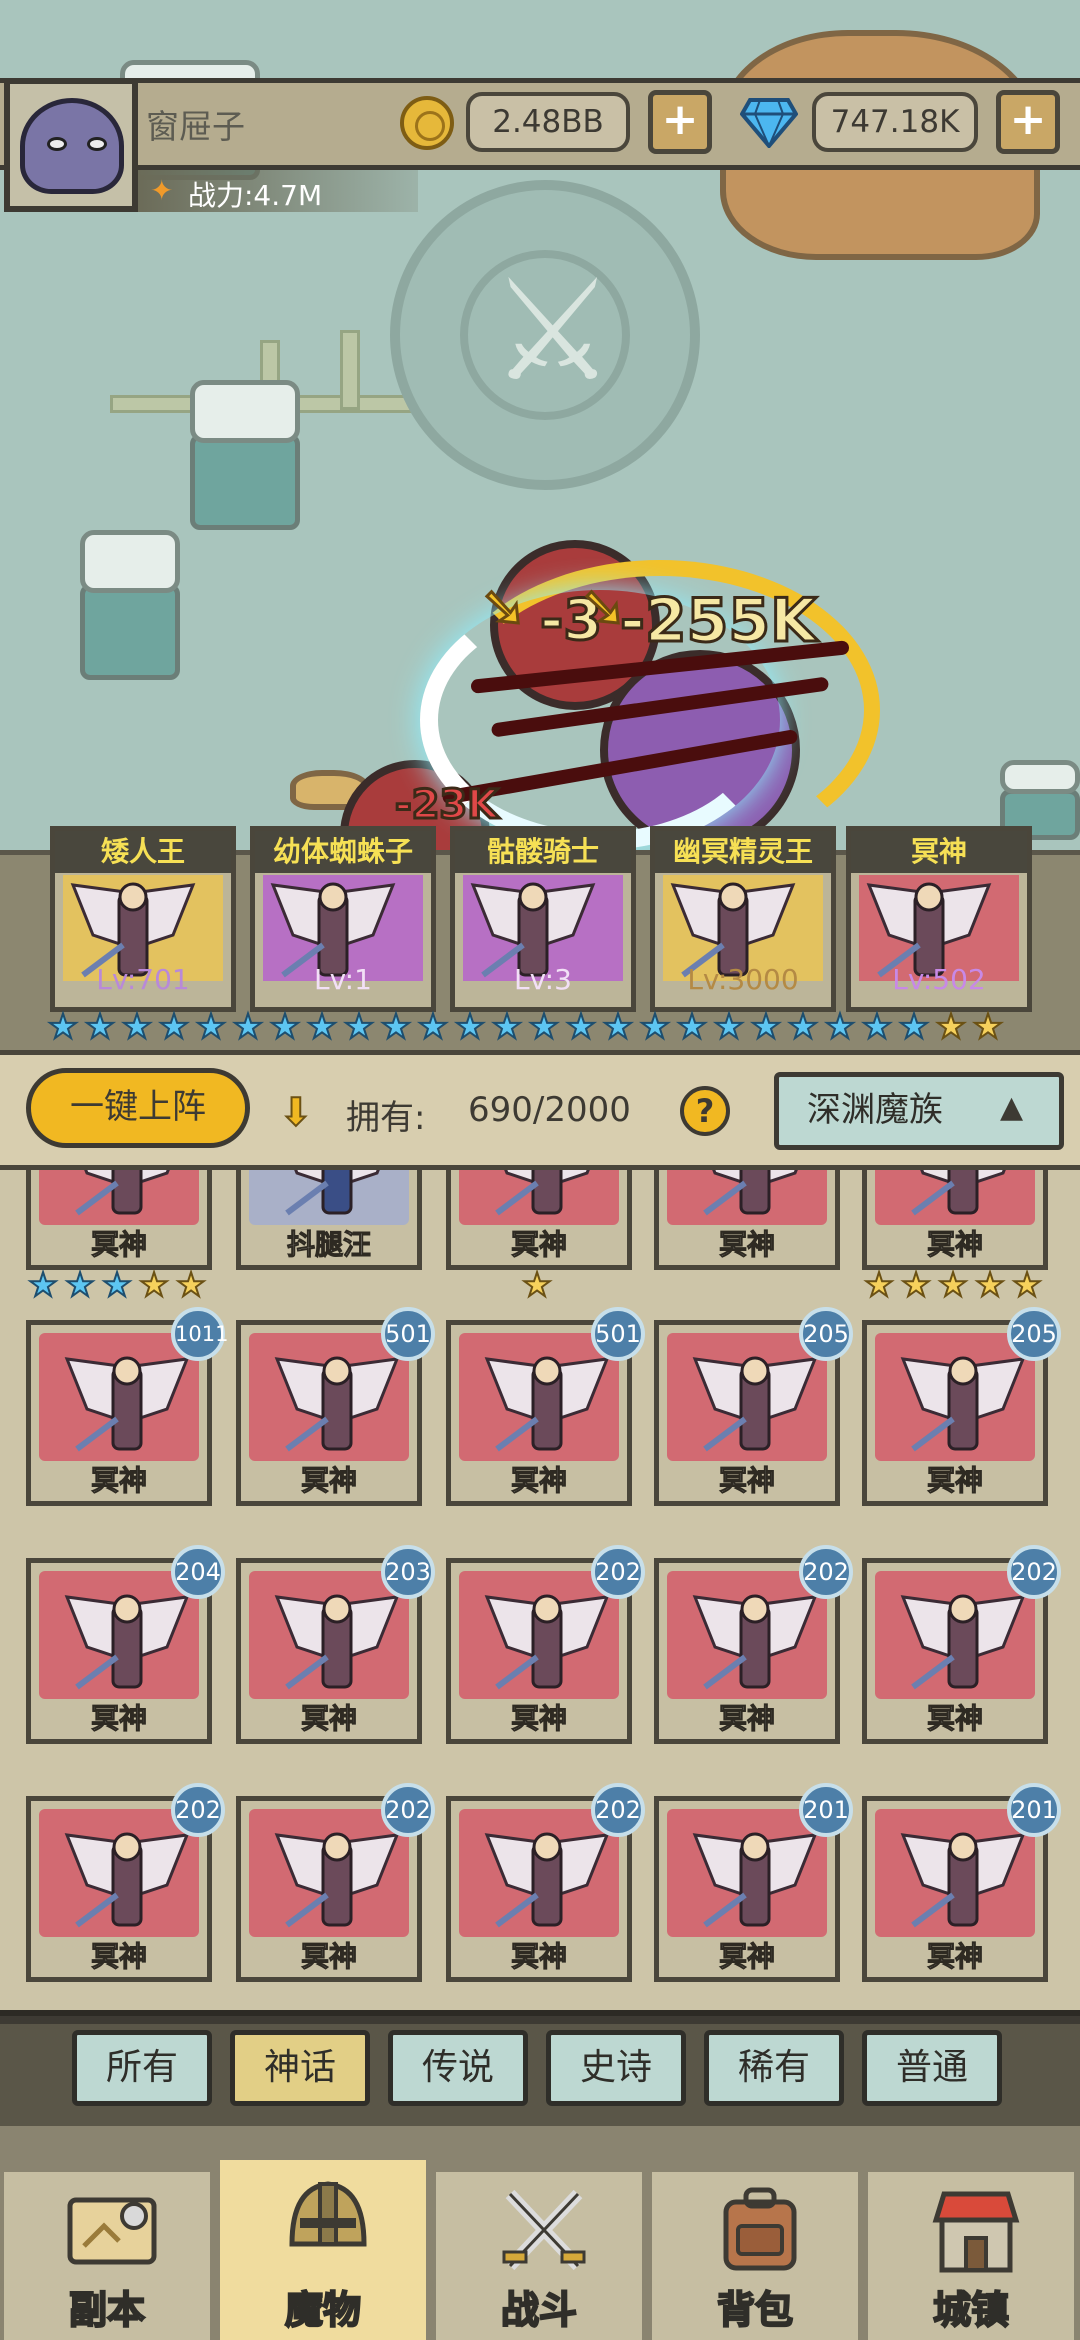  Describe the element at coordinates (107, 2256) in the screenshot. I see `nav-item-map: 副本` at that location.